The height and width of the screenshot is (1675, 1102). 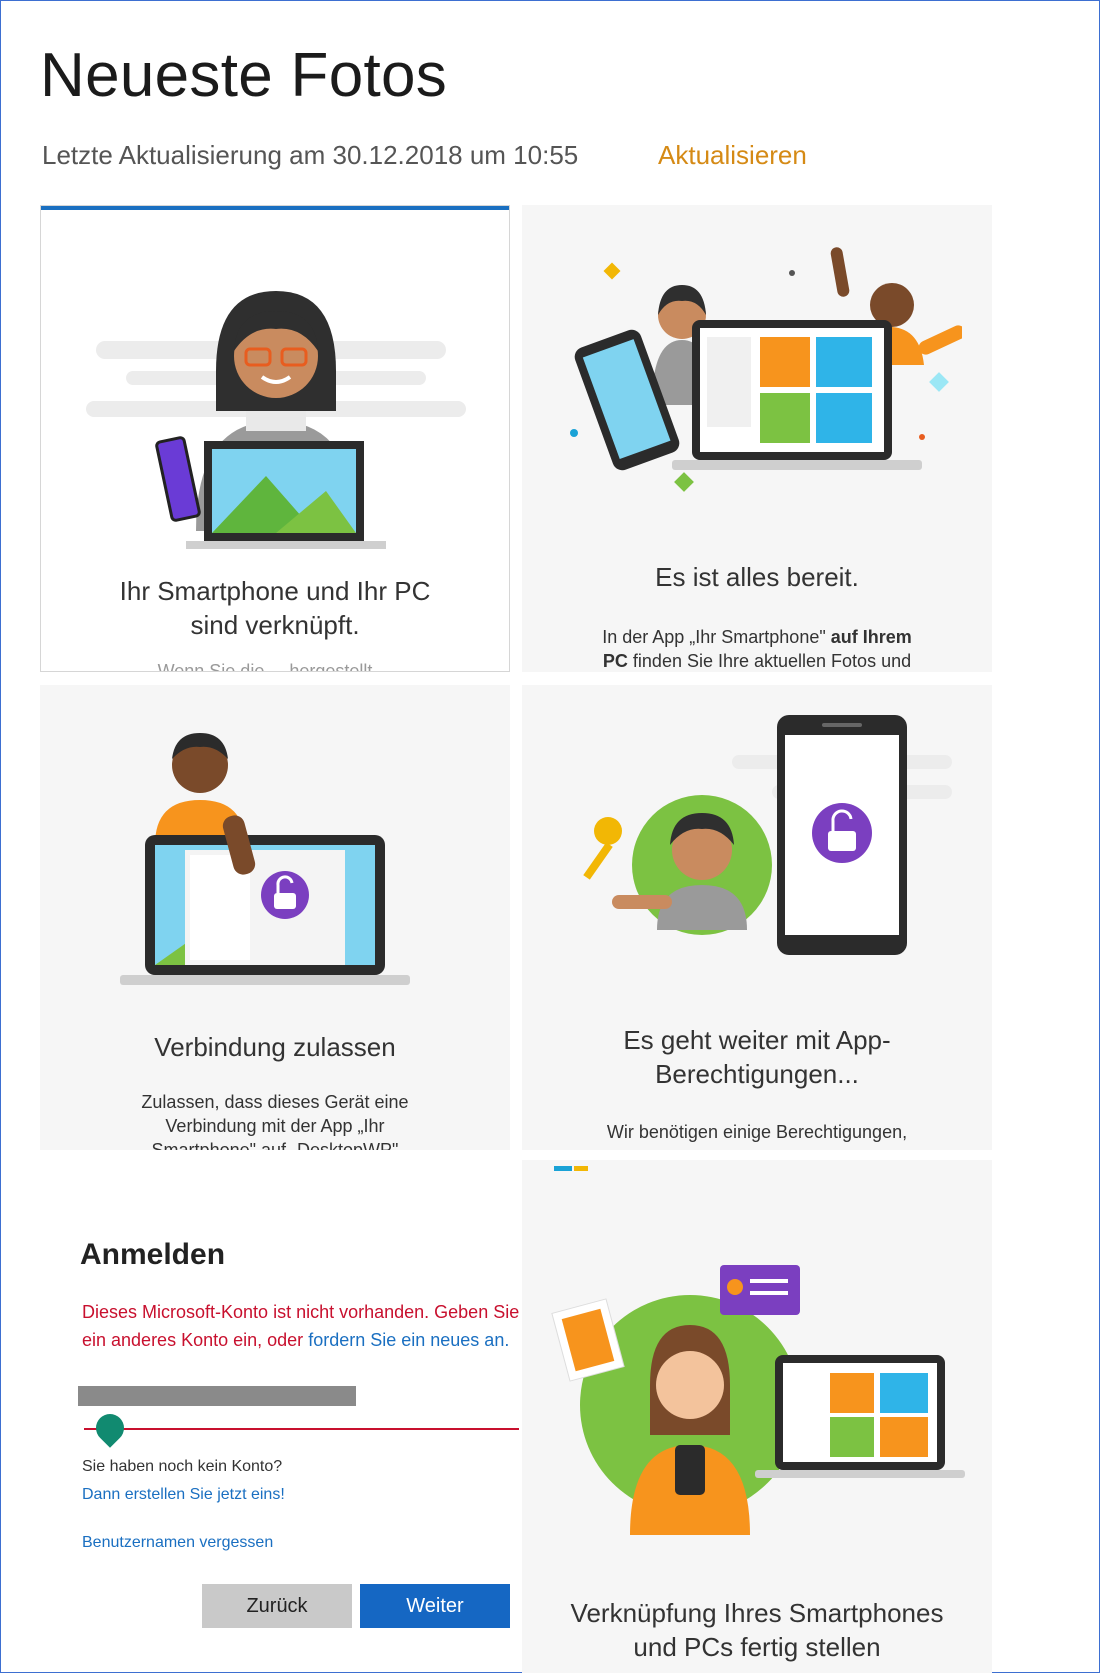 What do you see at coordinates (757, 1132) in the screenshot?
I see `card-description: Wir benötigen einige Berechtigungen,` at bounding box center [757, 1132].